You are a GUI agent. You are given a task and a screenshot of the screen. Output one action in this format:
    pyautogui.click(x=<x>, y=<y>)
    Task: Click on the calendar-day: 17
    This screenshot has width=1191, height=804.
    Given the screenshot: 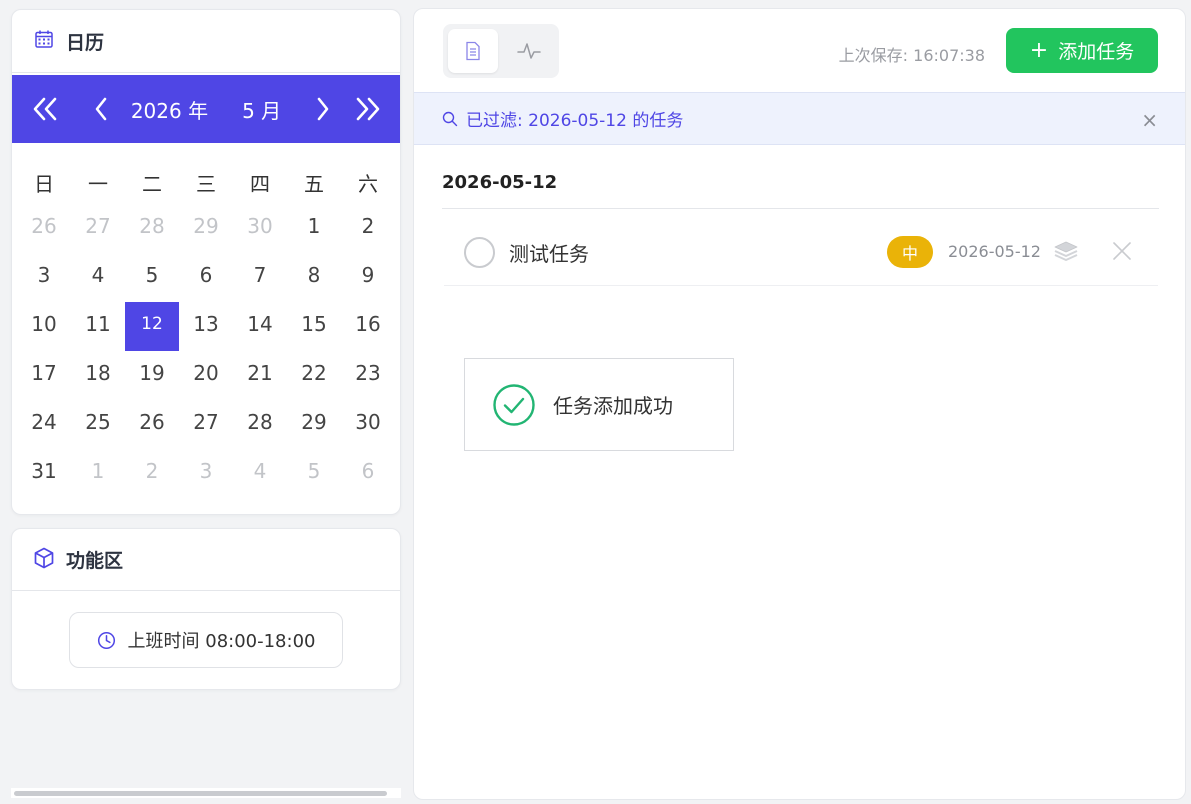 What is the action you would take?
    pyautogui.click(x=44, y=380)
    